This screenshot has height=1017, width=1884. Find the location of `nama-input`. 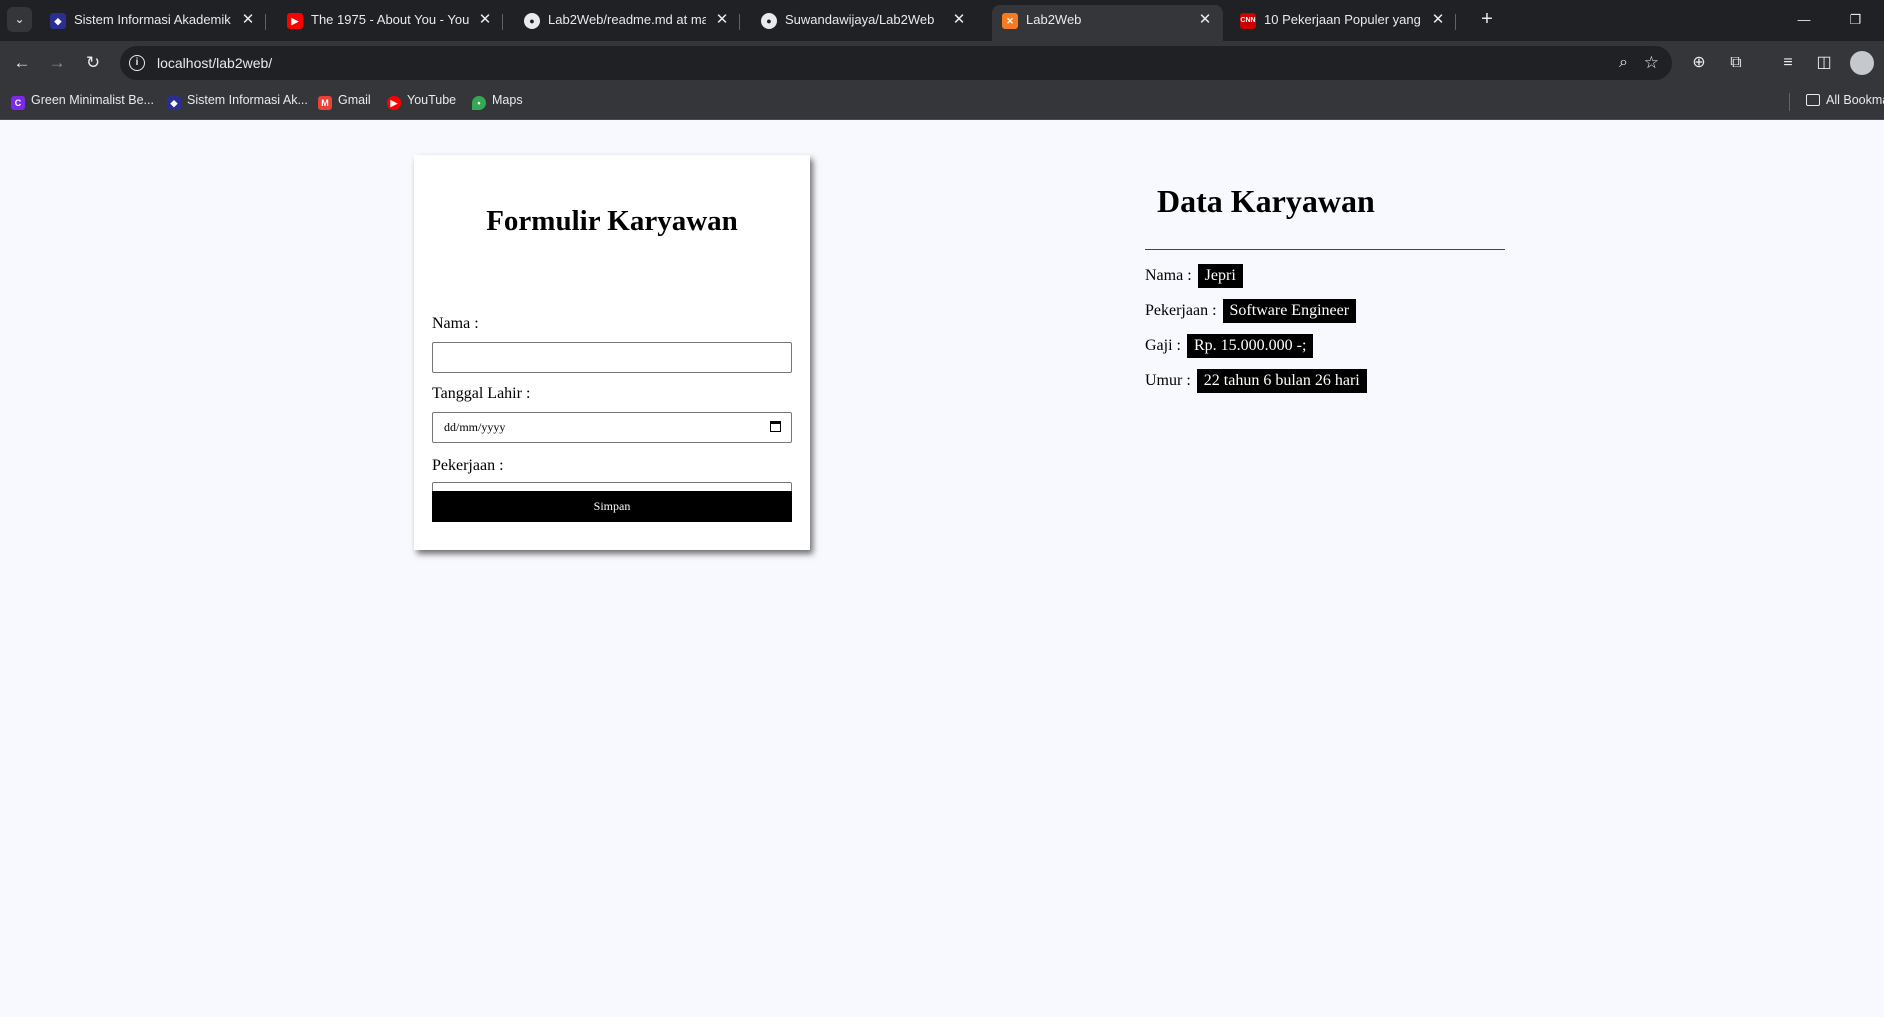

nama-input is located at coordinates (612, 357).